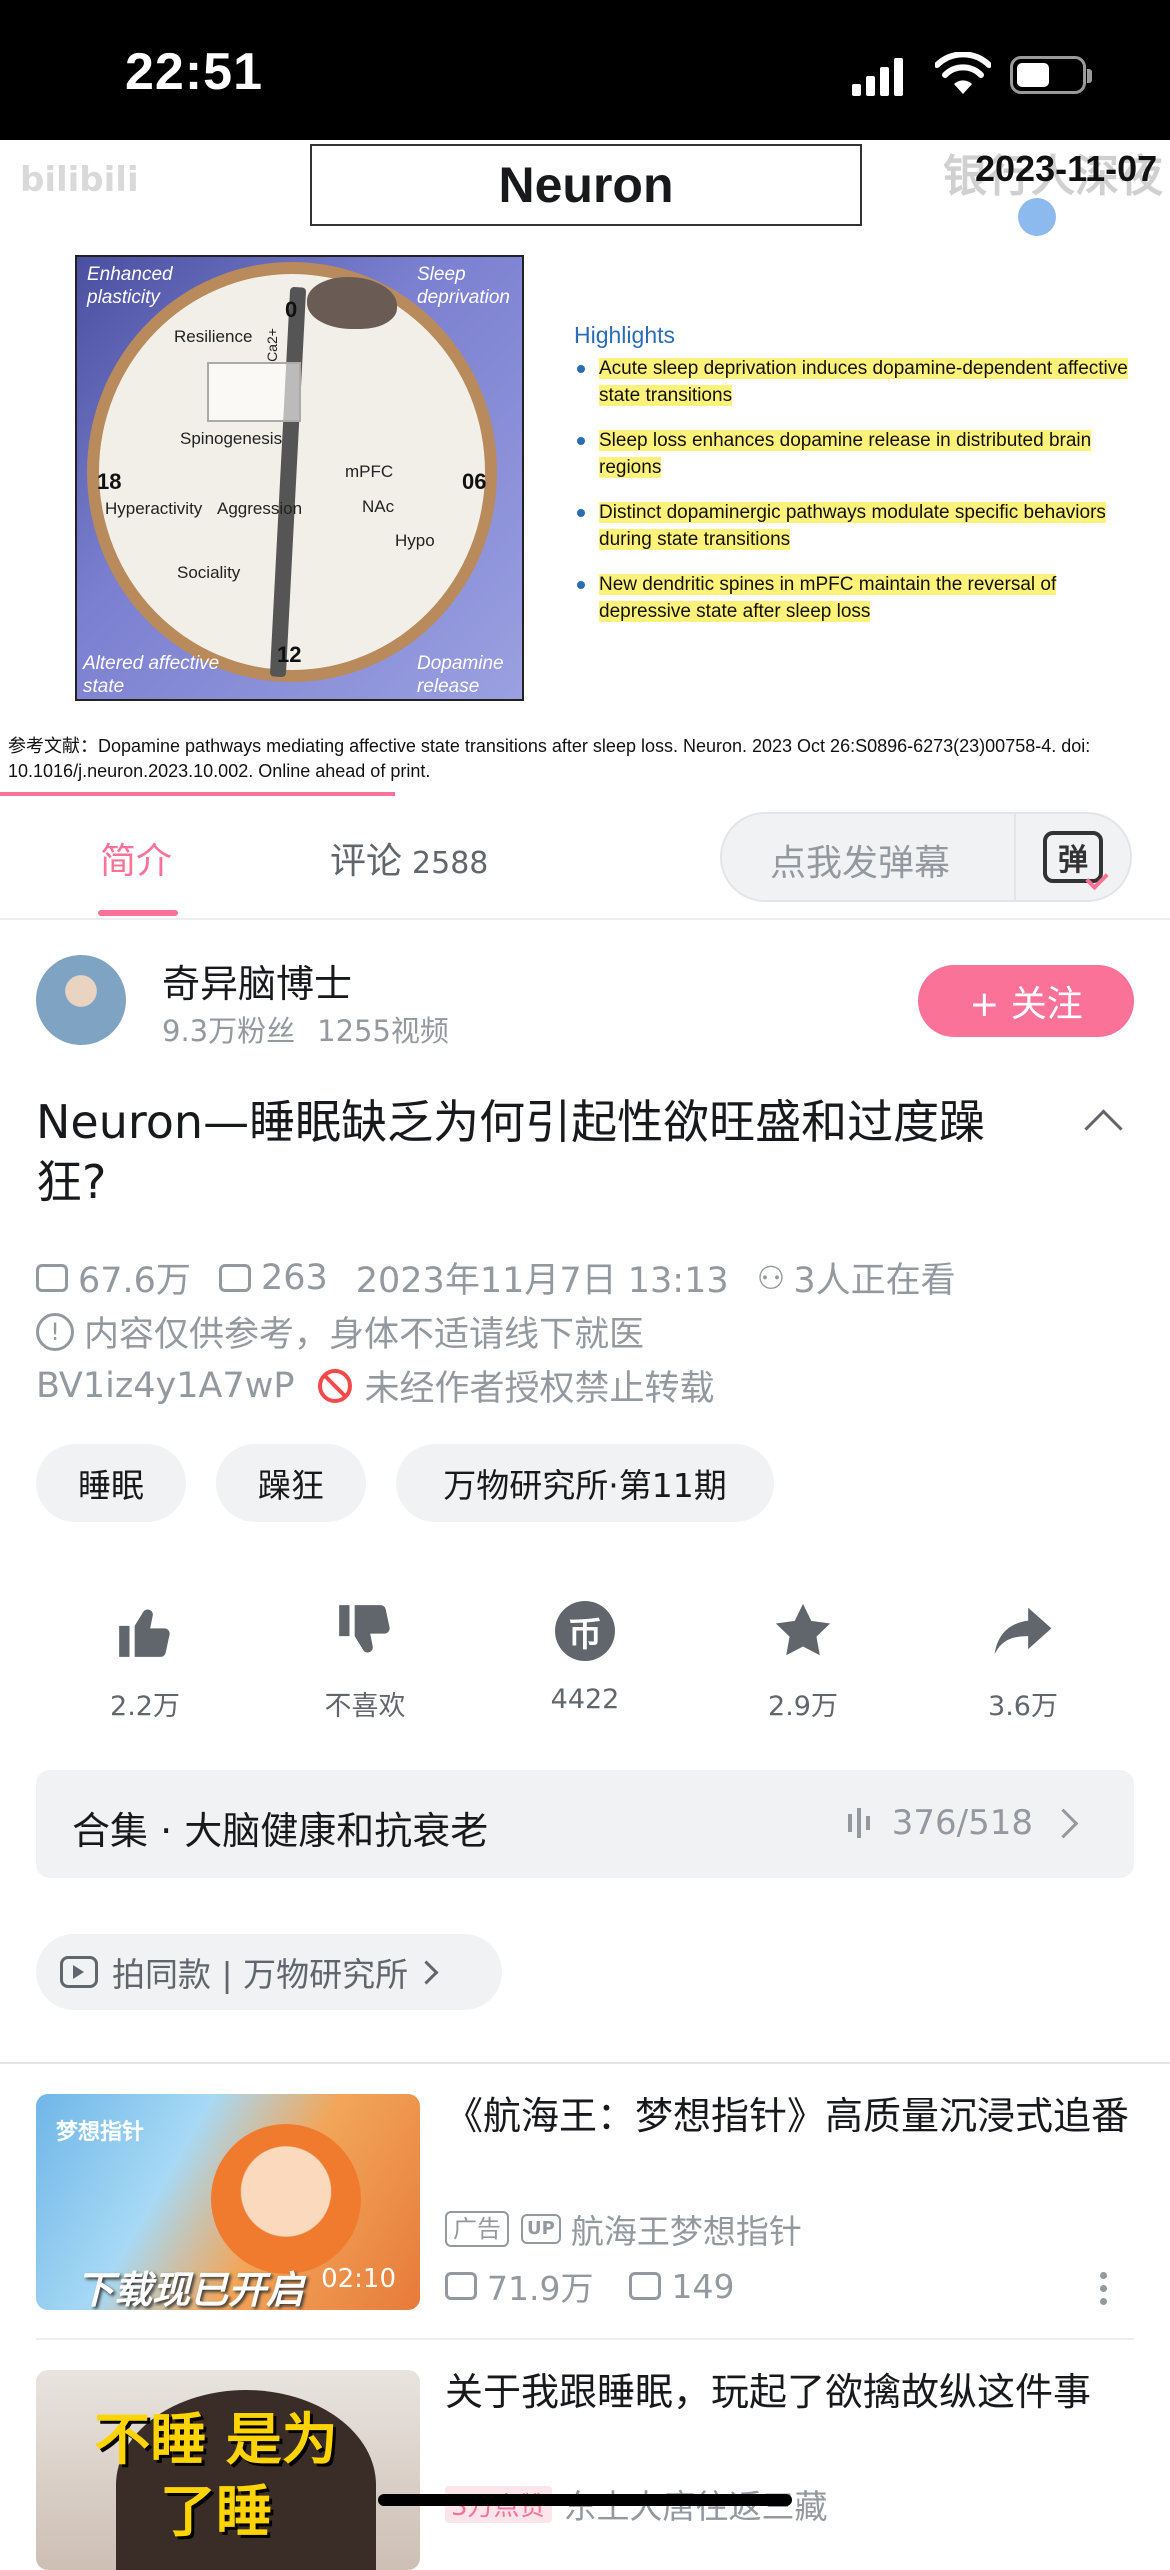  I want to click on thumbs-down-icon, so click(365, 1631).